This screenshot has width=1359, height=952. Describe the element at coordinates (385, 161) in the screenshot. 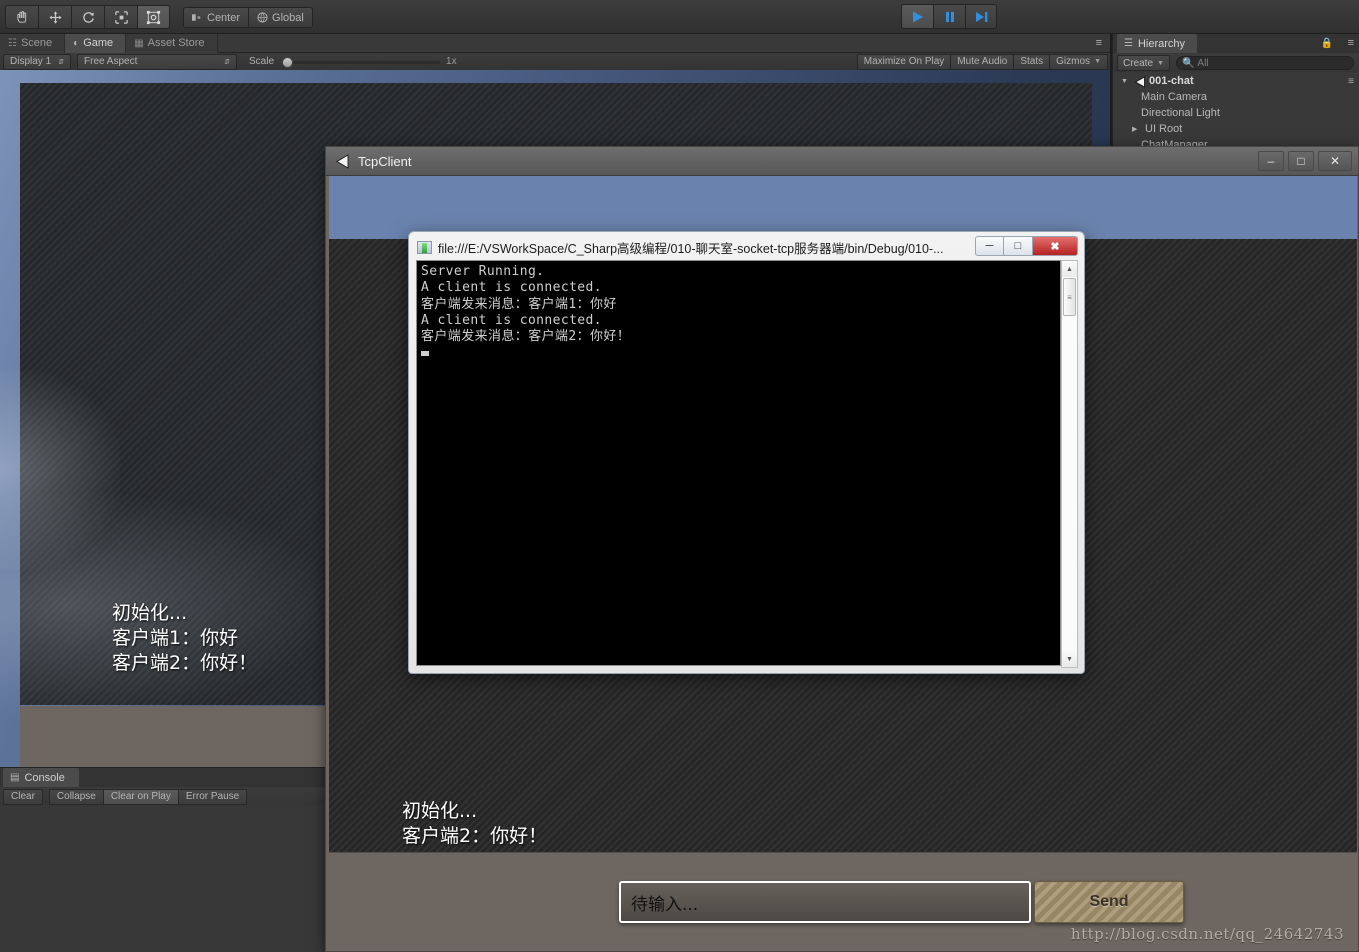

I see `tcpclient-title-text: TcpClient` at that location.